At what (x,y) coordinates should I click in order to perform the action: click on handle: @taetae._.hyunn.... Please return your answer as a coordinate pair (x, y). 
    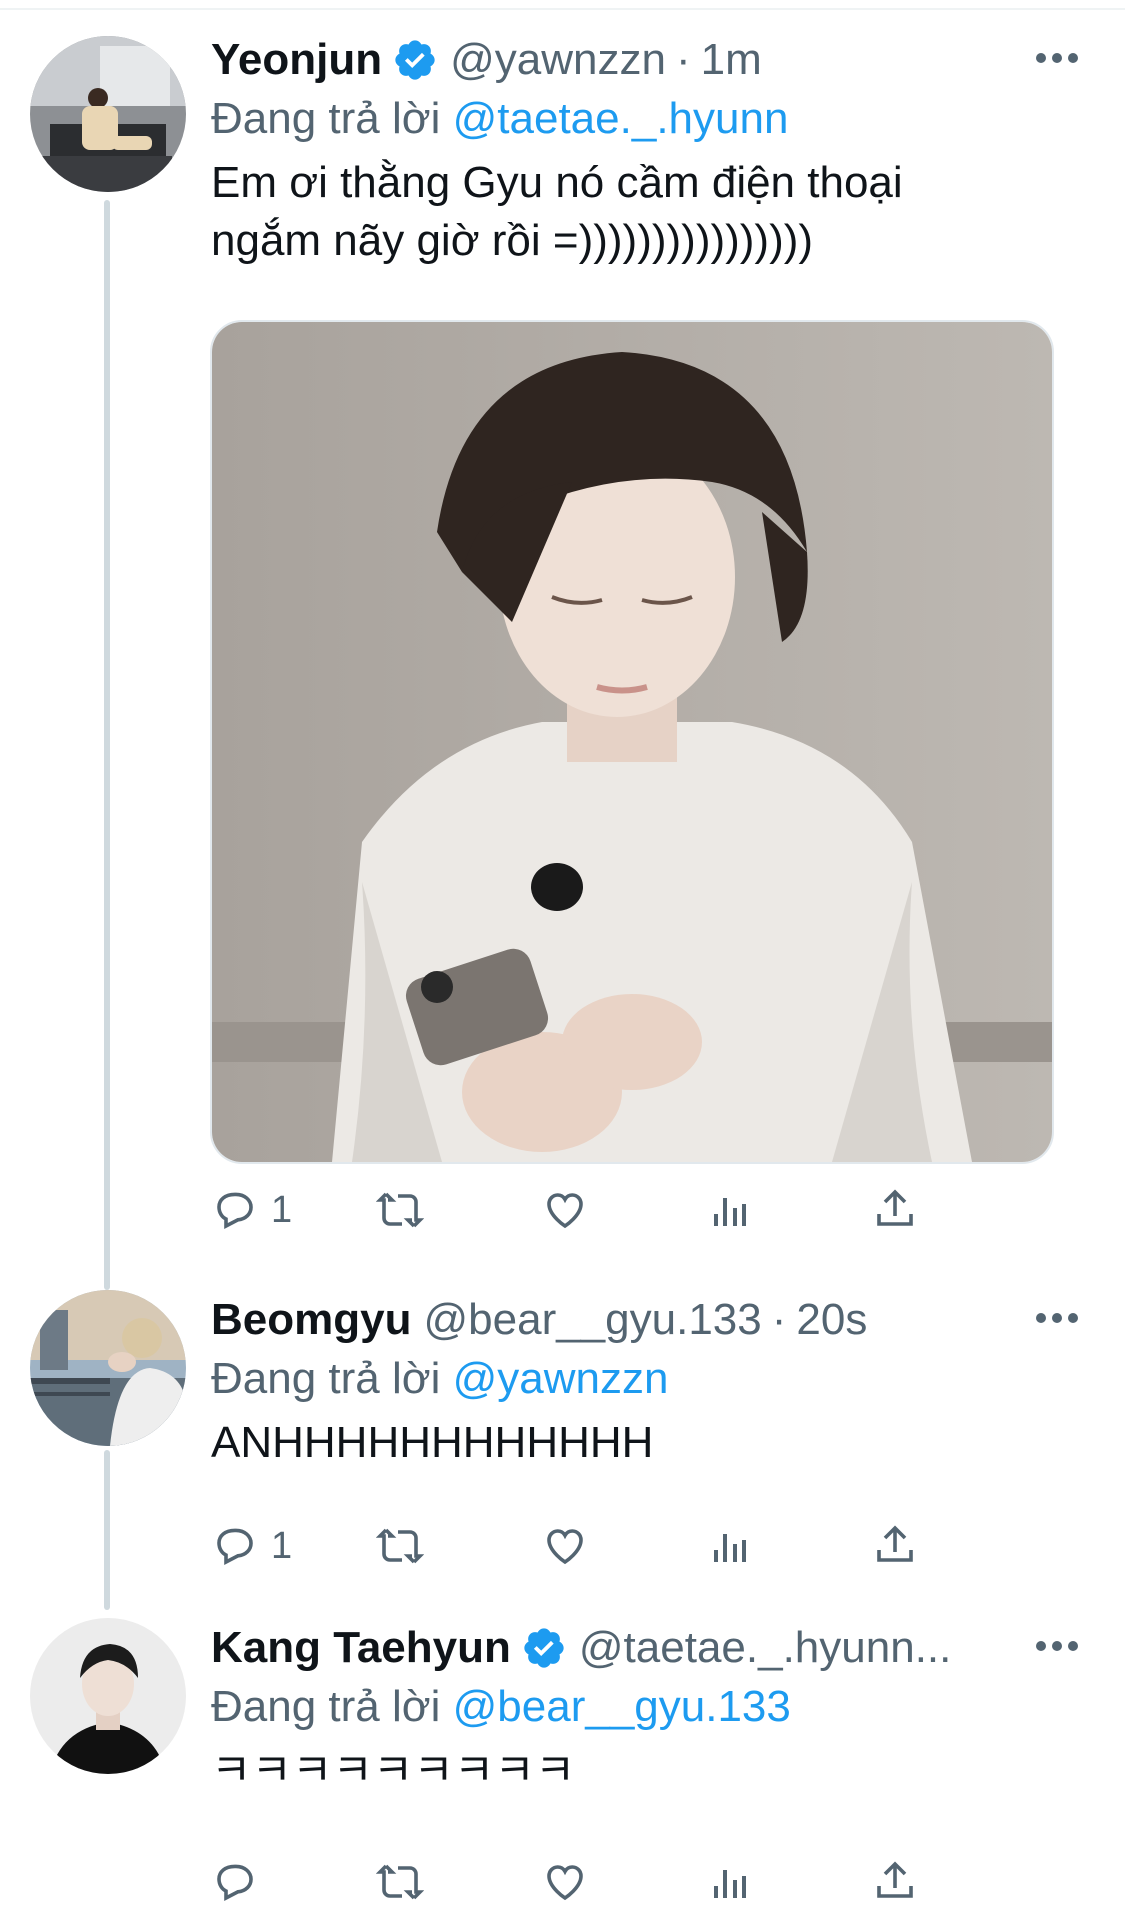
    Looking at the image, I should click on (765, 1648).